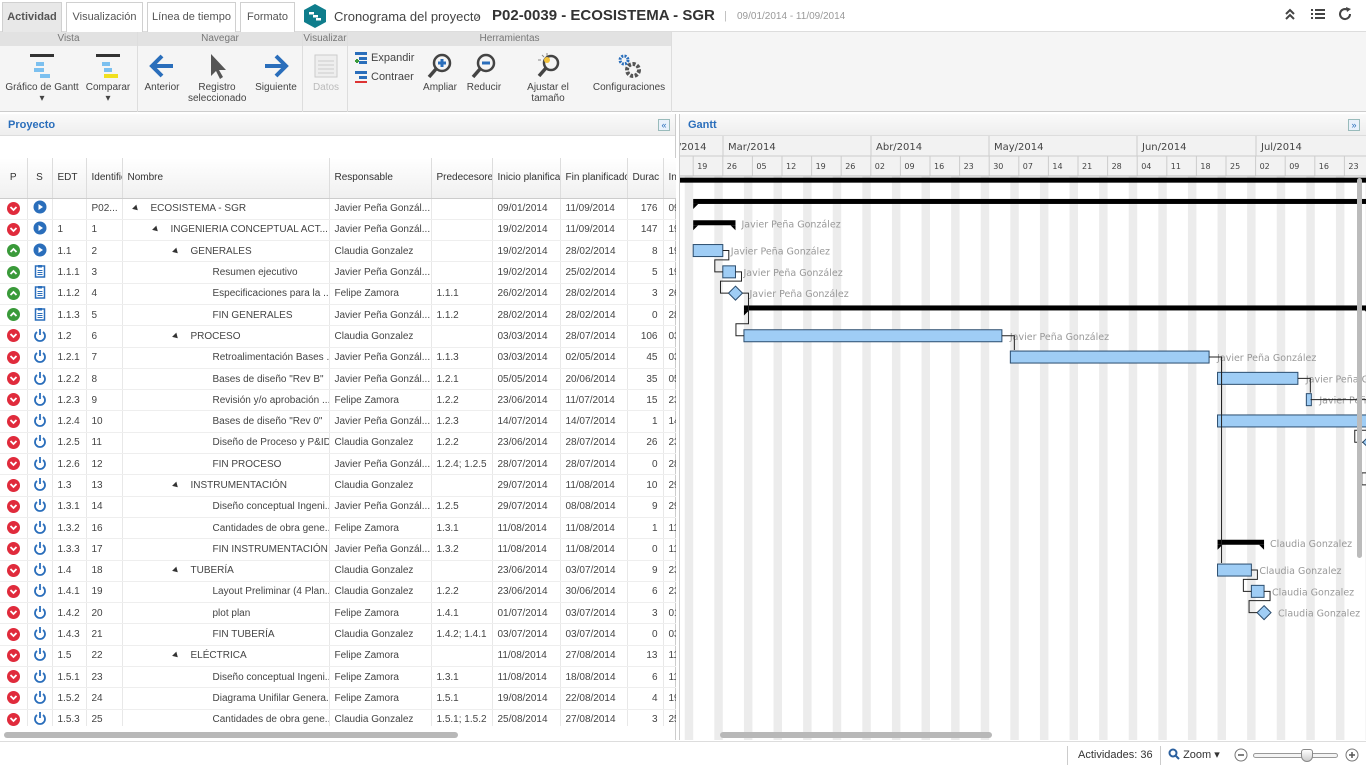  Describe the element at coordinates (217, 78) in the screenshot. I see `selected-record-button: Registro seleccionado` at that location.